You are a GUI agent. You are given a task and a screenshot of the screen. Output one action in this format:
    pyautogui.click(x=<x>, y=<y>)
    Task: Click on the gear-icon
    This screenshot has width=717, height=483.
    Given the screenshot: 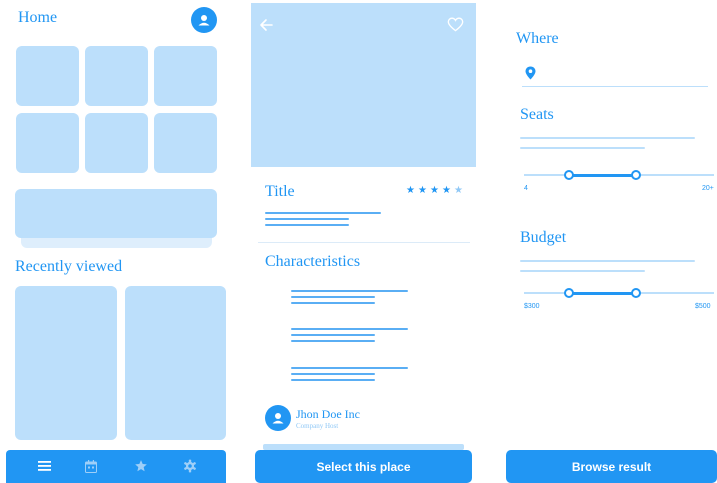 What is the action you would take?
    pyautogui.click(x=190, y=466)
    